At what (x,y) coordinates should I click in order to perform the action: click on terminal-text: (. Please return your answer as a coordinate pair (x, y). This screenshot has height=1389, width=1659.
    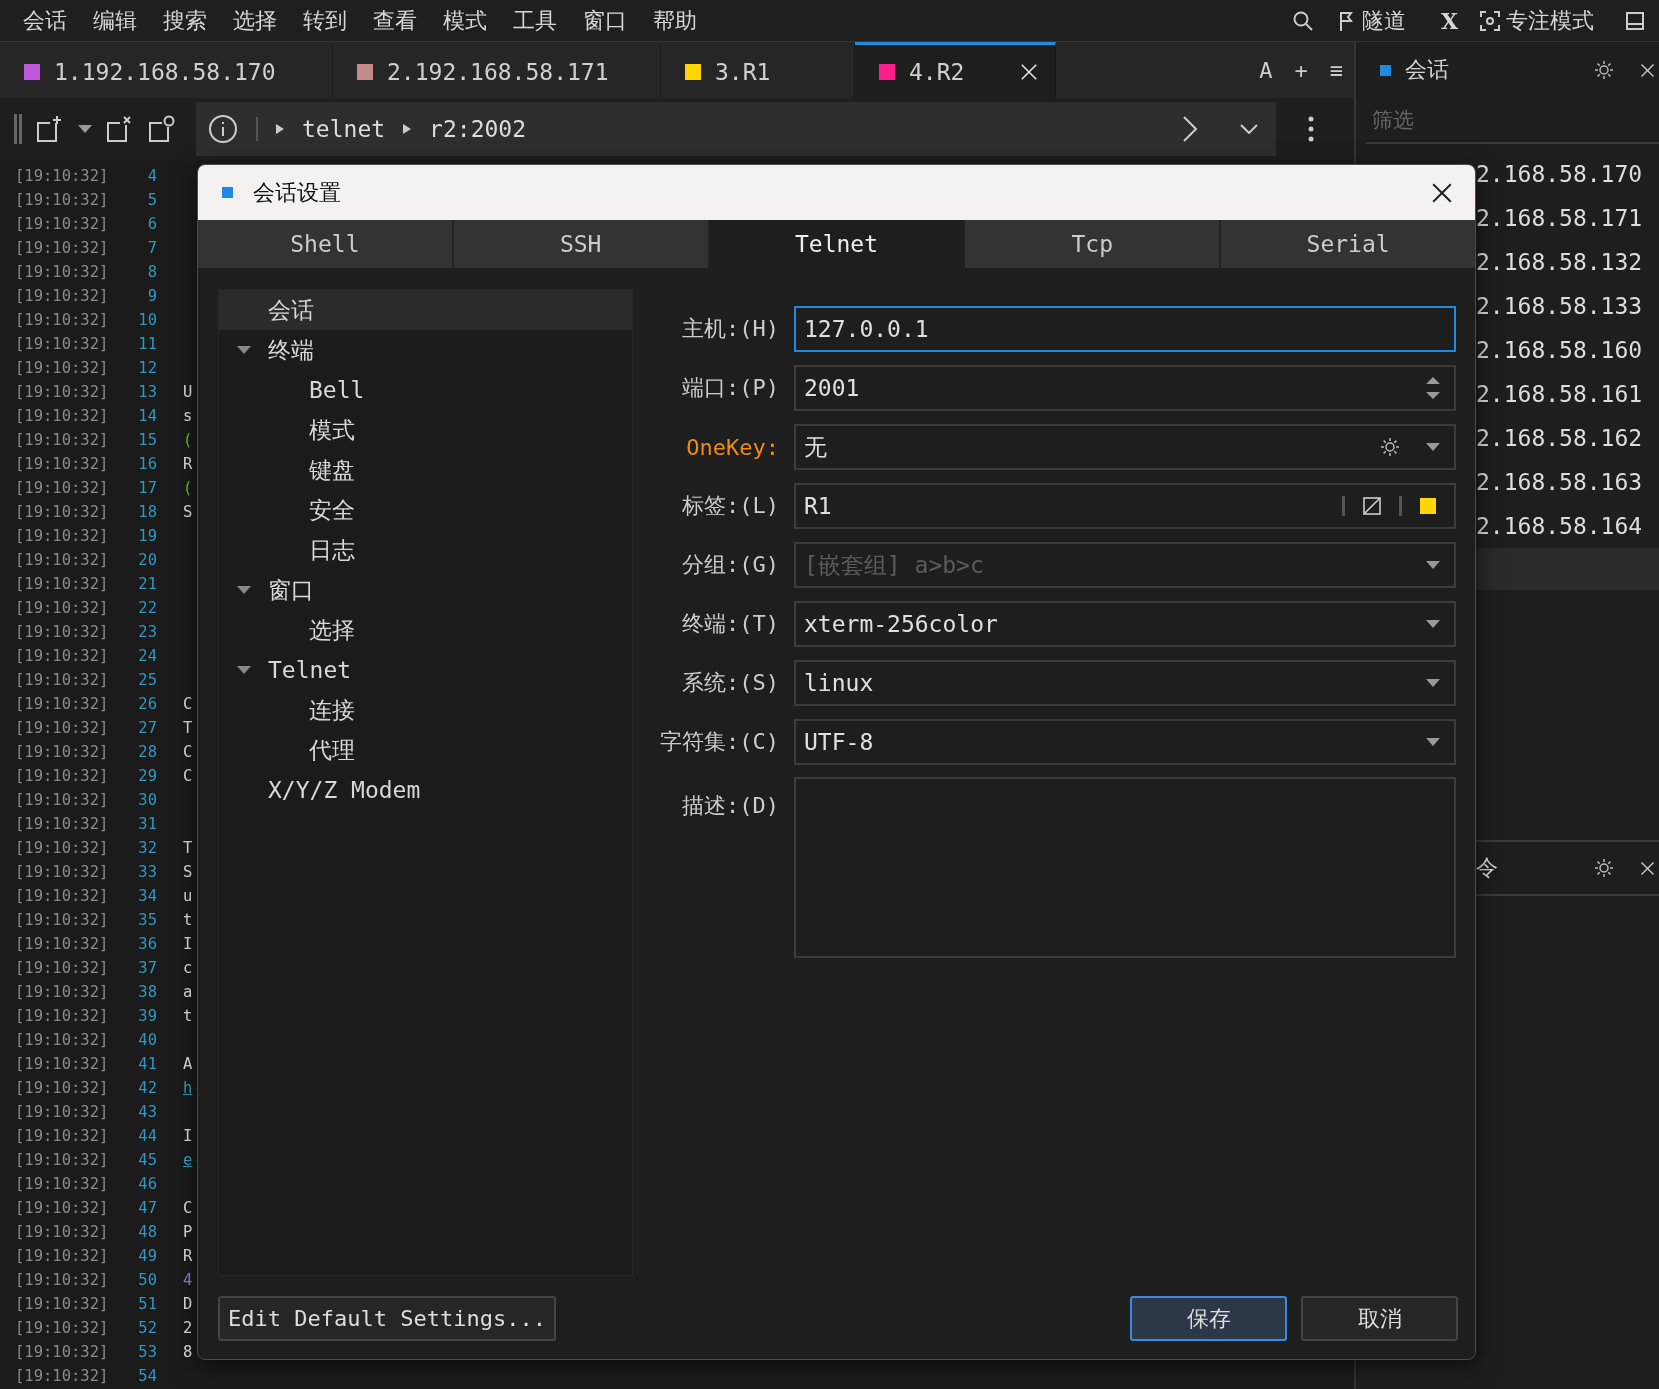
    Looking at the image, I should click on (188, 440).